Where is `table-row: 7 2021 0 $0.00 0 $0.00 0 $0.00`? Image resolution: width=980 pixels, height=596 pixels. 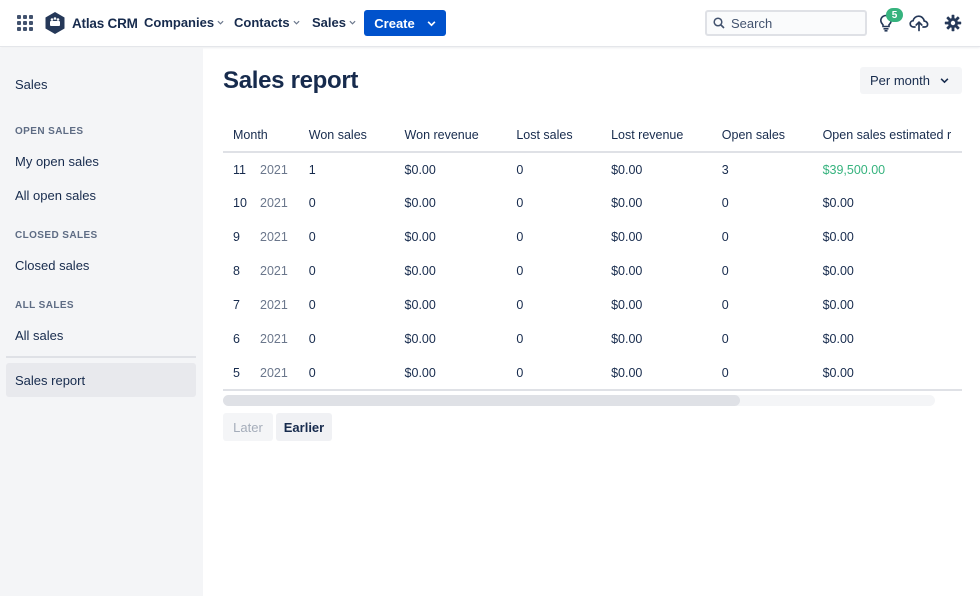 table-row: 7 2021 0 $0.00 0 $0.00 0 $0.00 is located at coordinates (592, 305).